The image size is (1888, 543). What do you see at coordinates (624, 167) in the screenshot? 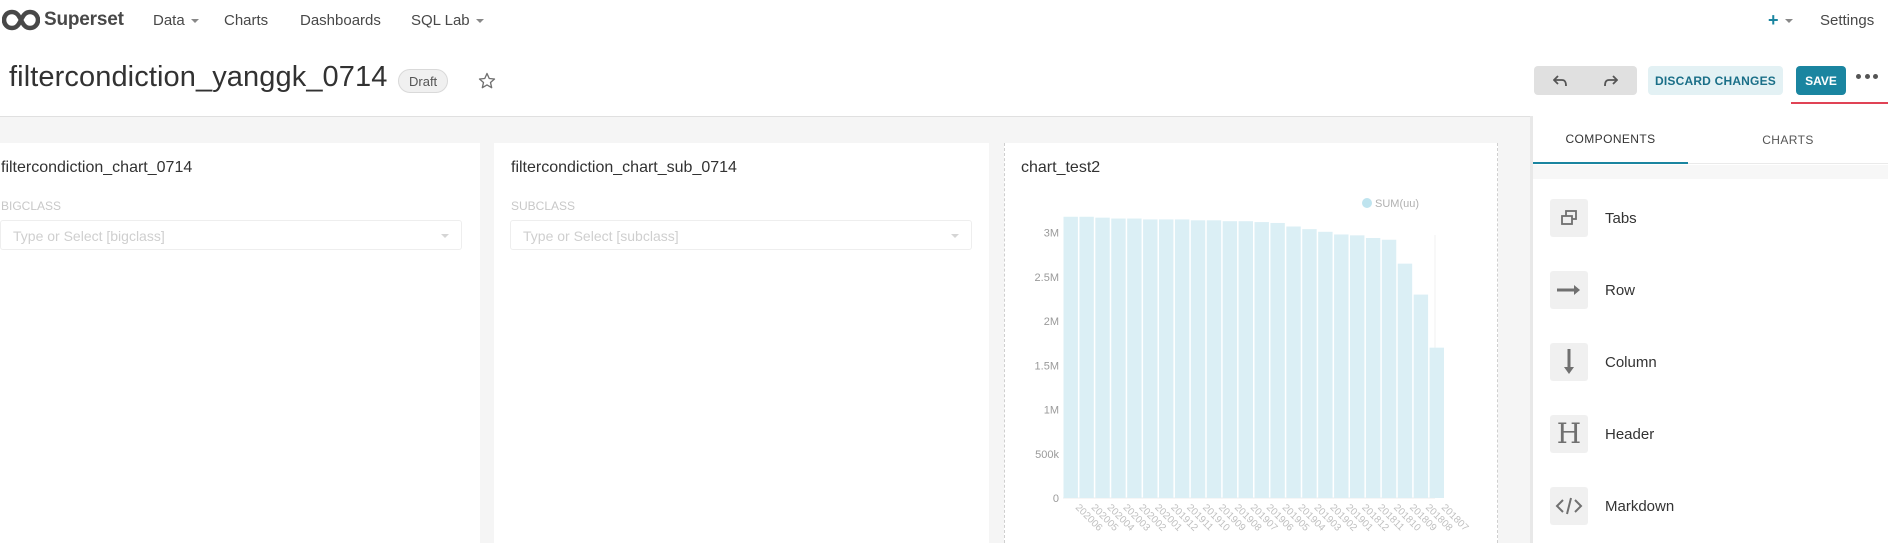
I see `chart-title: filtercondiction_chart_sub_0714` at bounding box center [624, 167].